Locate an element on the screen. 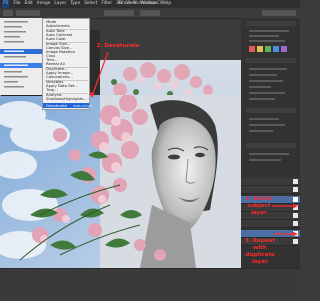 Image resolution: width=320 pixels, height=301 pixels. annotation-repeat: 3. Repeat with duplicate layer is located at coordinates (260, 252).